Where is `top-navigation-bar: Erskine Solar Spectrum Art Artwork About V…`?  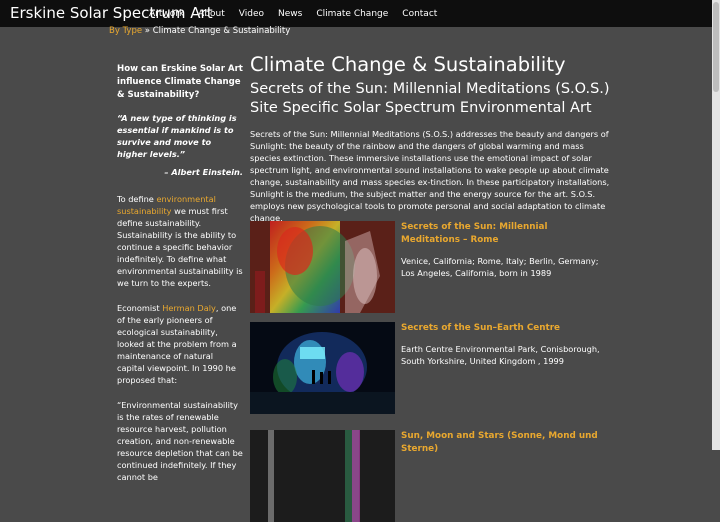
top-navigation-bar: Erskine Solar Spectrum Art Artwork About V… is located at coordinates (360, 13).